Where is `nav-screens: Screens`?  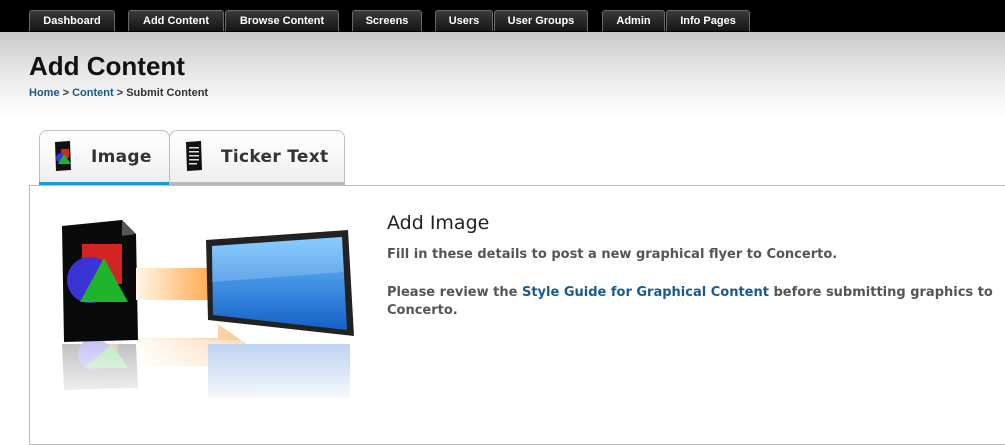
nav-screens: Screens is located at coordinates (387, 20).